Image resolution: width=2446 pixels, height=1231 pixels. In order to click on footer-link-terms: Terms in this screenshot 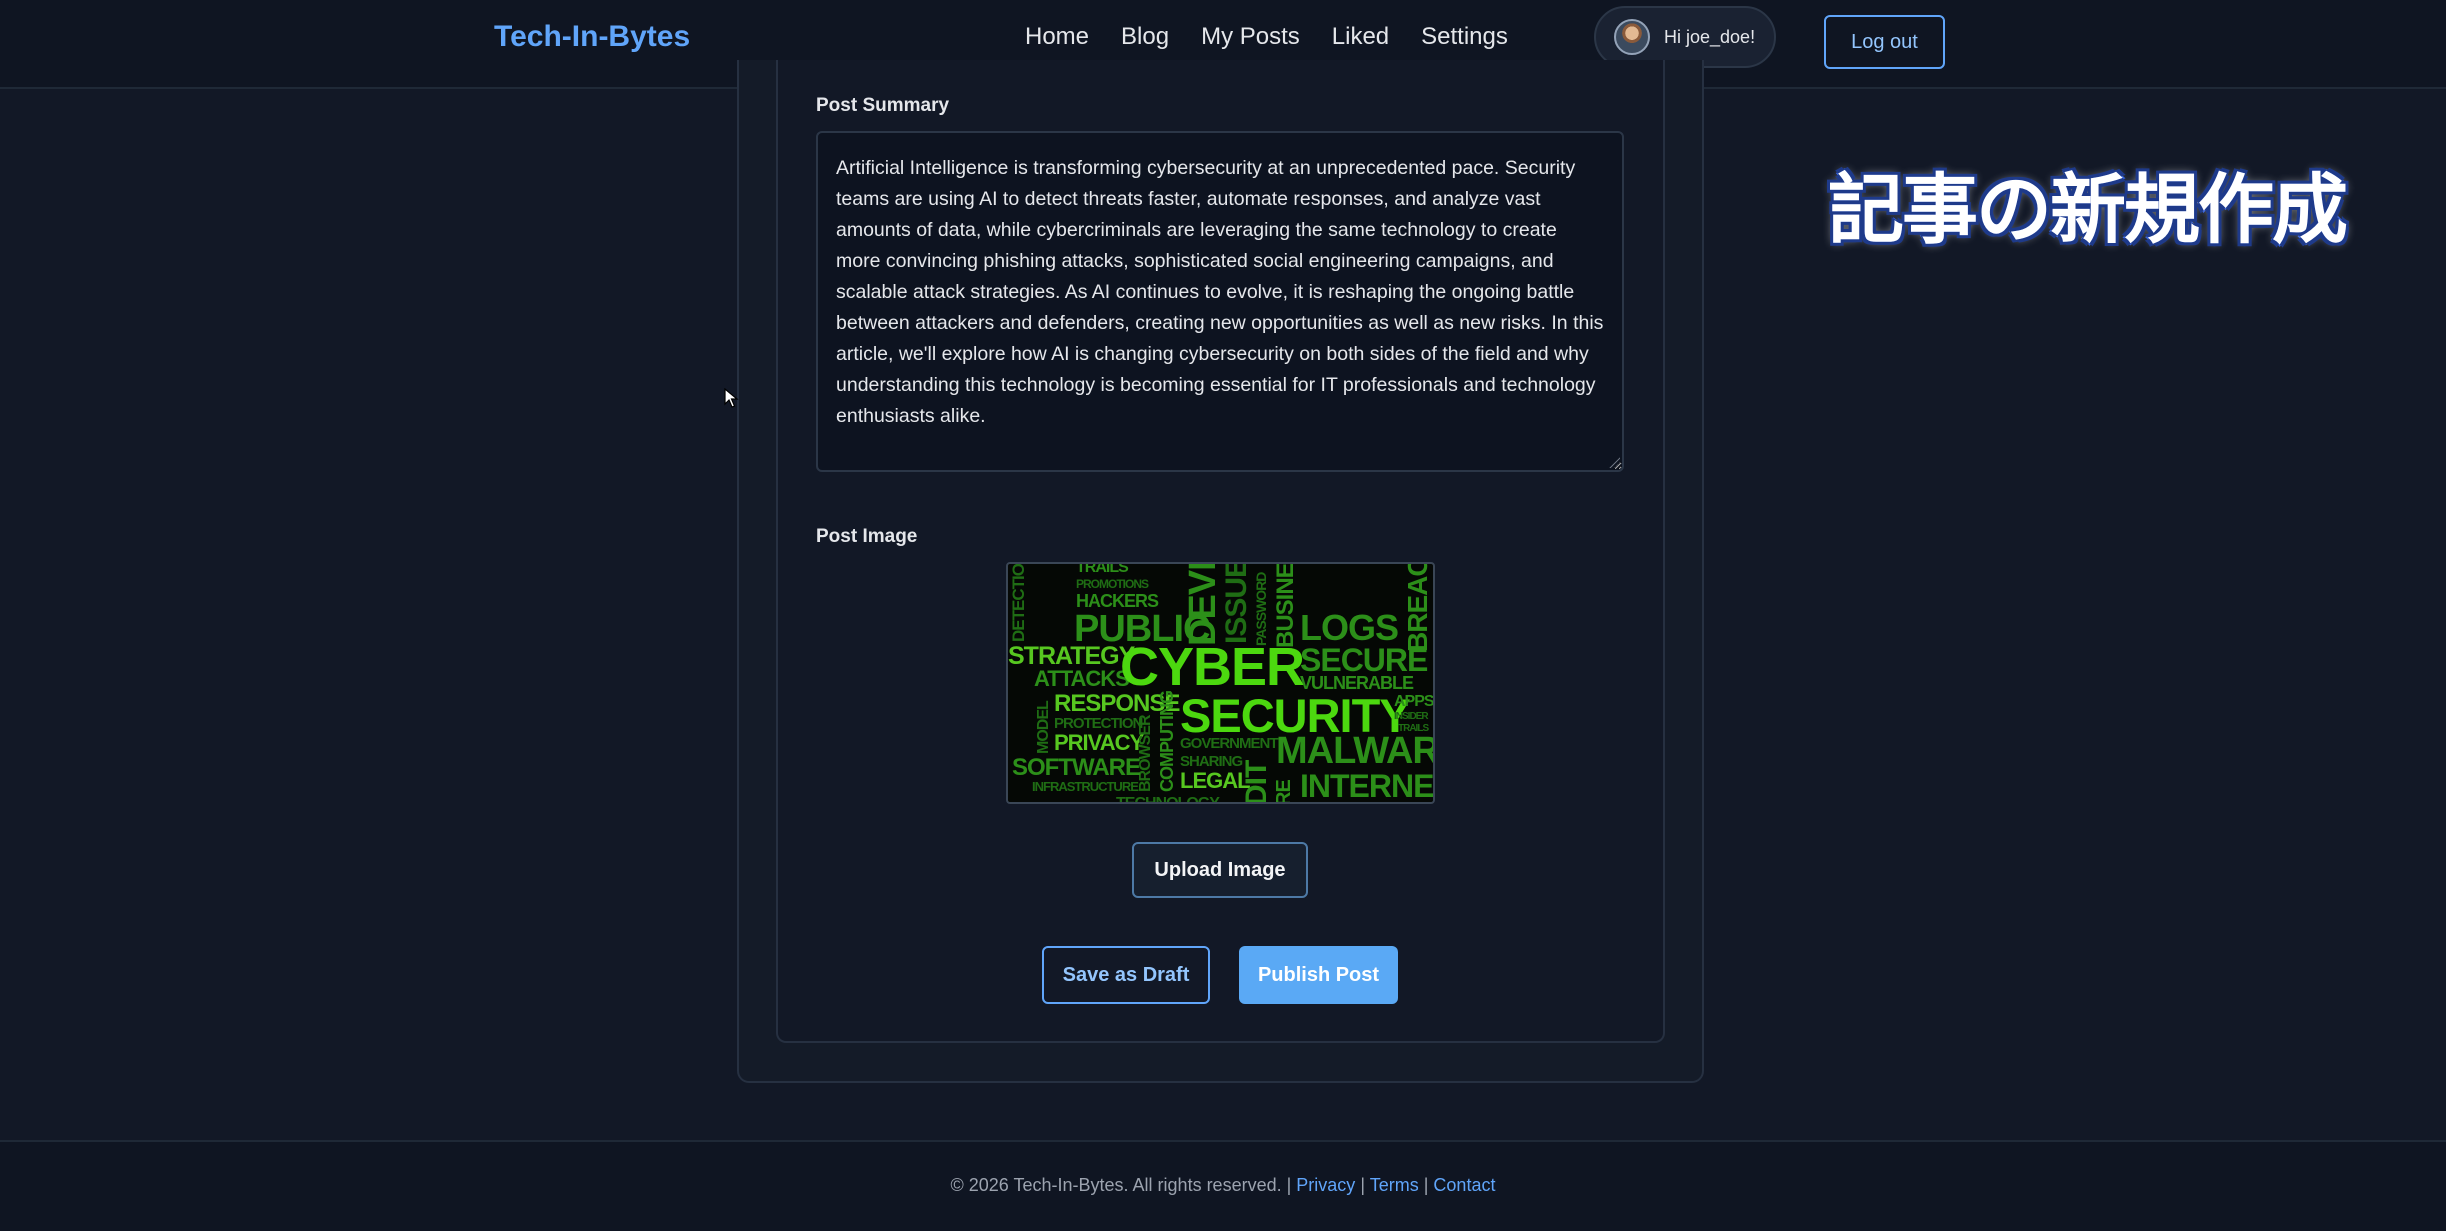, I will do `click(1394, 1185)`.